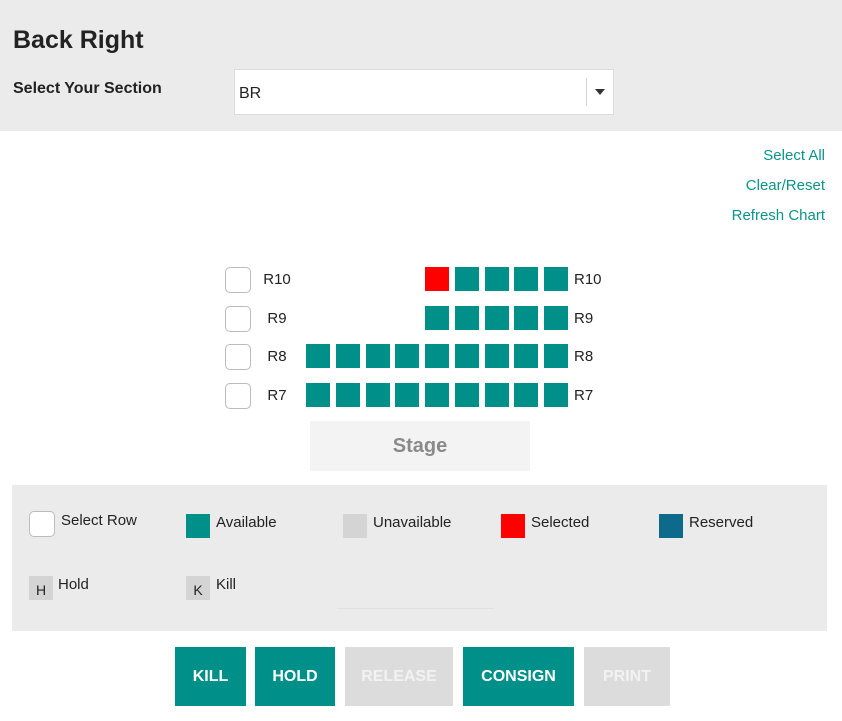  I want to click on legend-selected: Selected, so click(560, 522).